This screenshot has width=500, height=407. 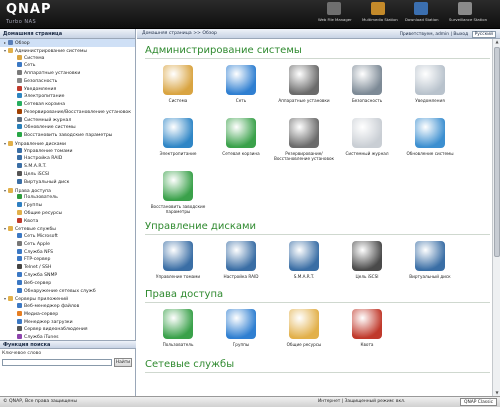 What do you see at coordinates (67, 74) in the screenshot?
I see `tree-item: Аппаратные установки` at bounding box center [67, 74].